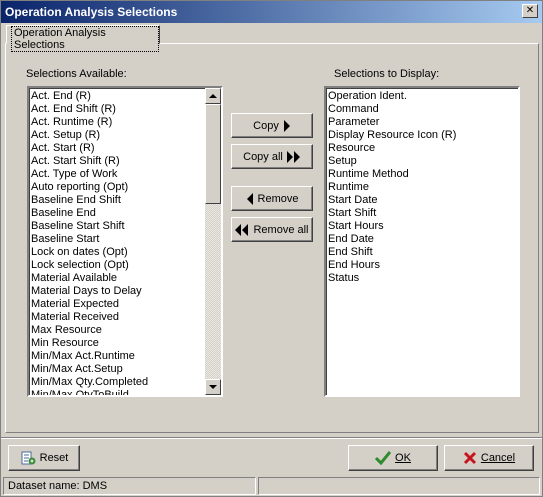 Image resolution: width=543 pixels, height=497 pixels. I want to click on copy-all-label: Copy all, so click(263, 156).